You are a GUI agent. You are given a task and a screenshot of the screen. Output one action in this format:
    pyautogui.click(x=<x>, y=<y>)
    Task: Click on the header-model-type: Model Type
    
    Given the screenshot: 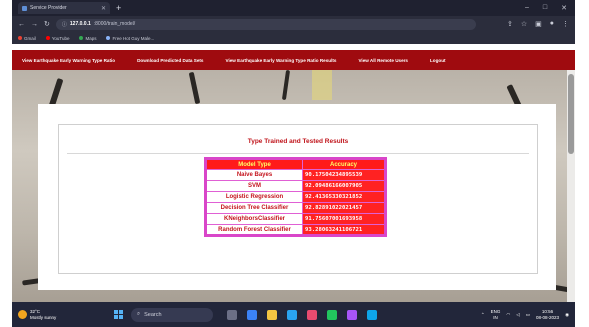 What is the action you would take?
    pyautogui.click(x=254, y=164)
    